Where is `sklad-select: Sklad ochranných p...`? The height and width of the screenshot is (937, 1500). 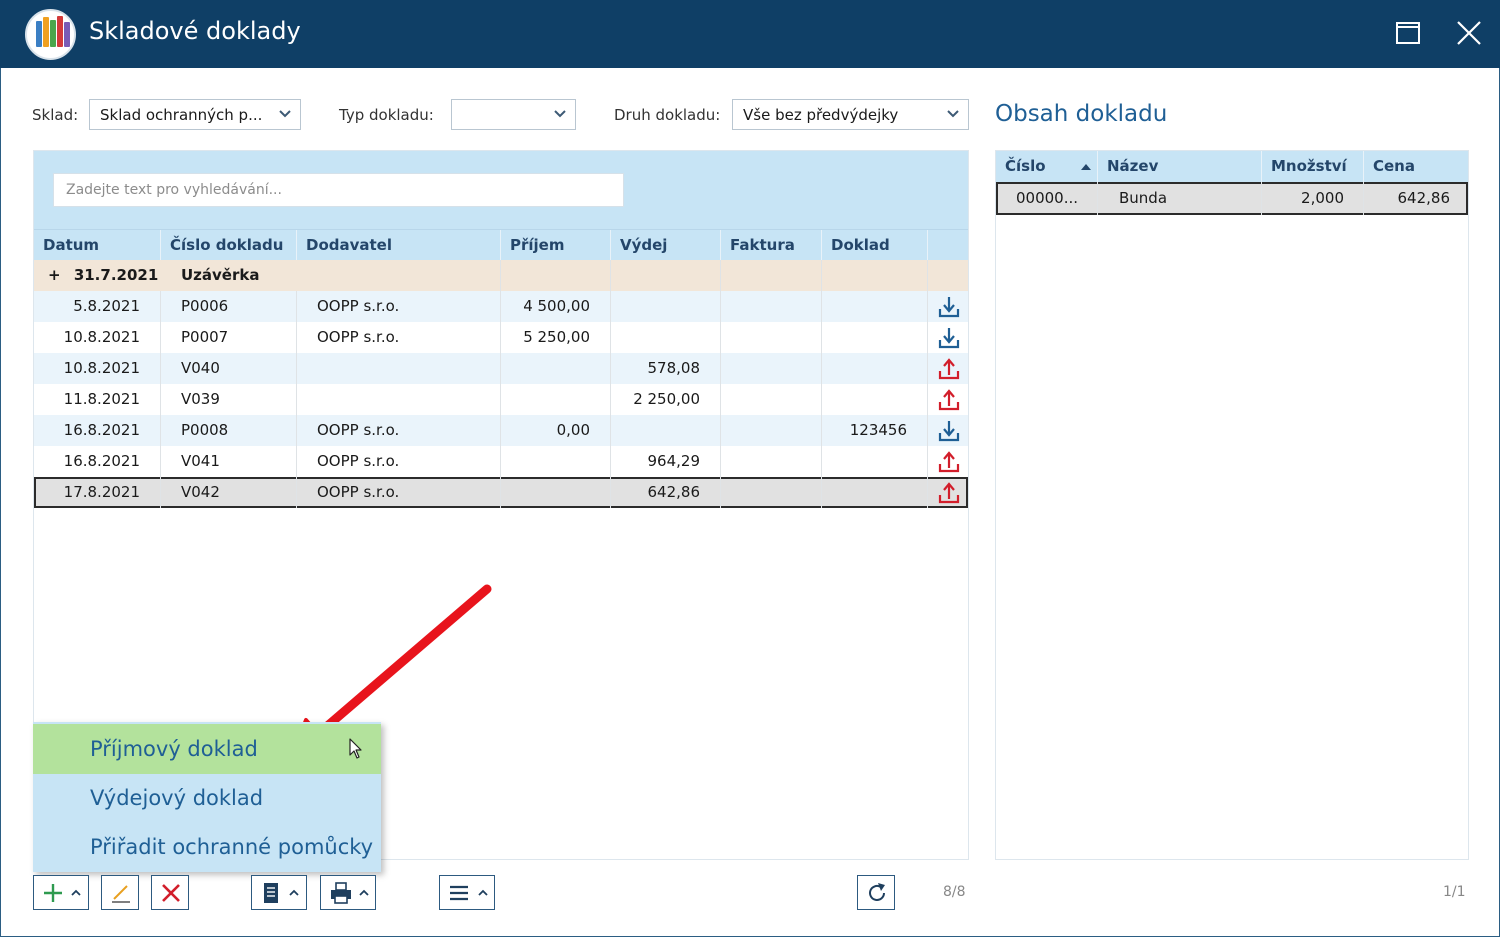 sklad-select: Sklad ochranných p... is located at coordinates (195, 114).